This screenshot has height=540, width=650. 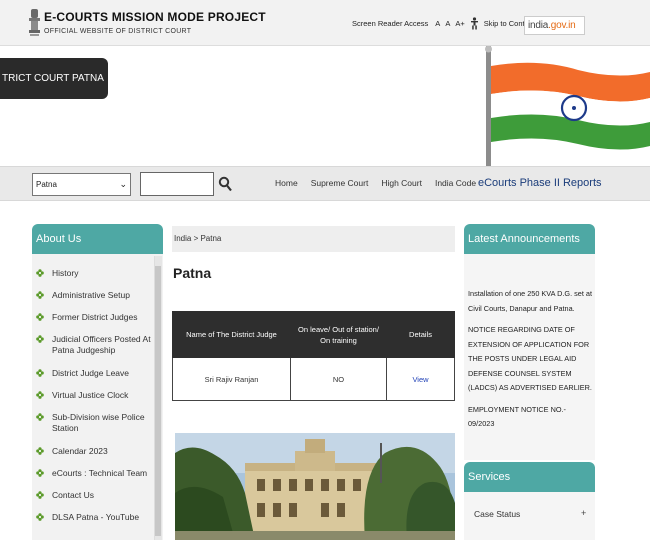 What do you see at coordinates (231, 334) in the screenshot?
I see `table-header-name: Name of The District Judge` at bounding box center [231, 334].